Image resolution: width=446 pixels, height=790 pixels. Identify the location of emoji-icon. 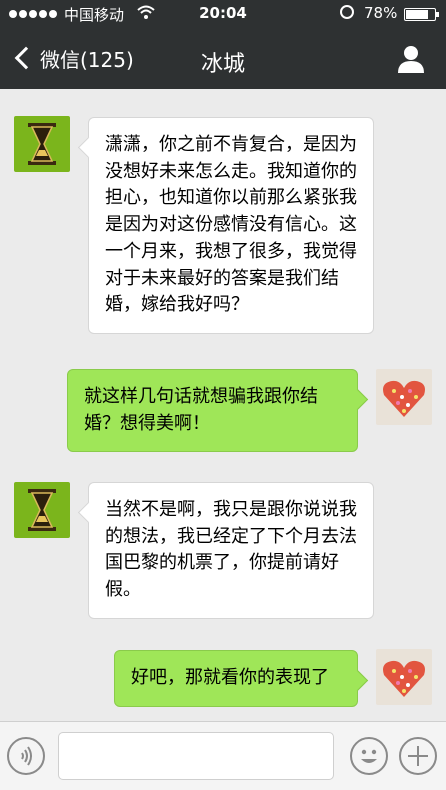
(369, 756).